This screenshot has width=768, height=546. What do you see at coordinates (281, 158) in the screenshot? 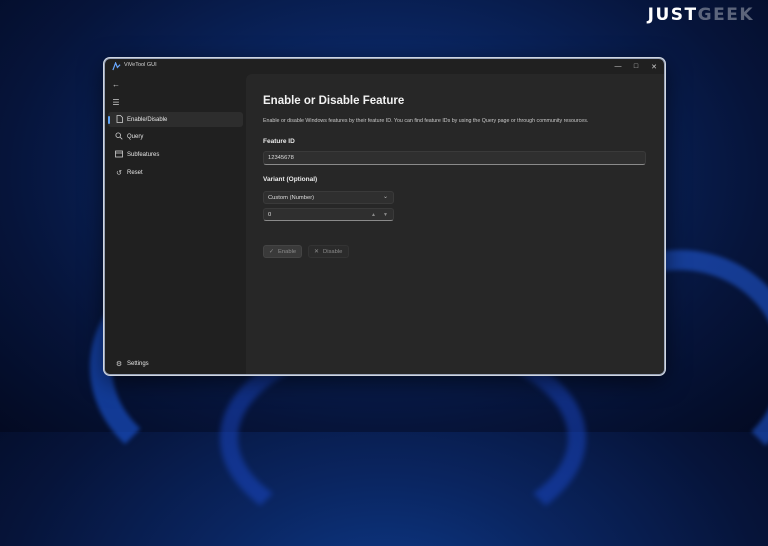
I see `feature-id-value: 12345678` at bounding box center [281, 158].